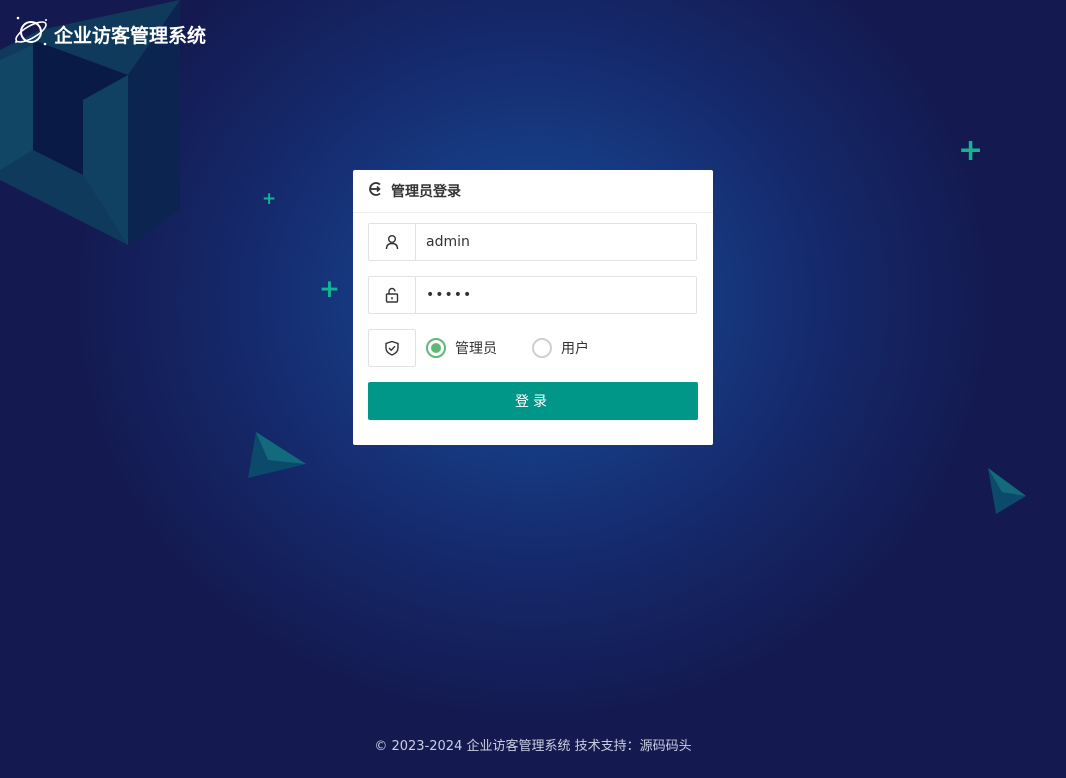  Describe the element at coordinates (436, 348) in the screenshot. I see `radio-checked-icon` at that location.